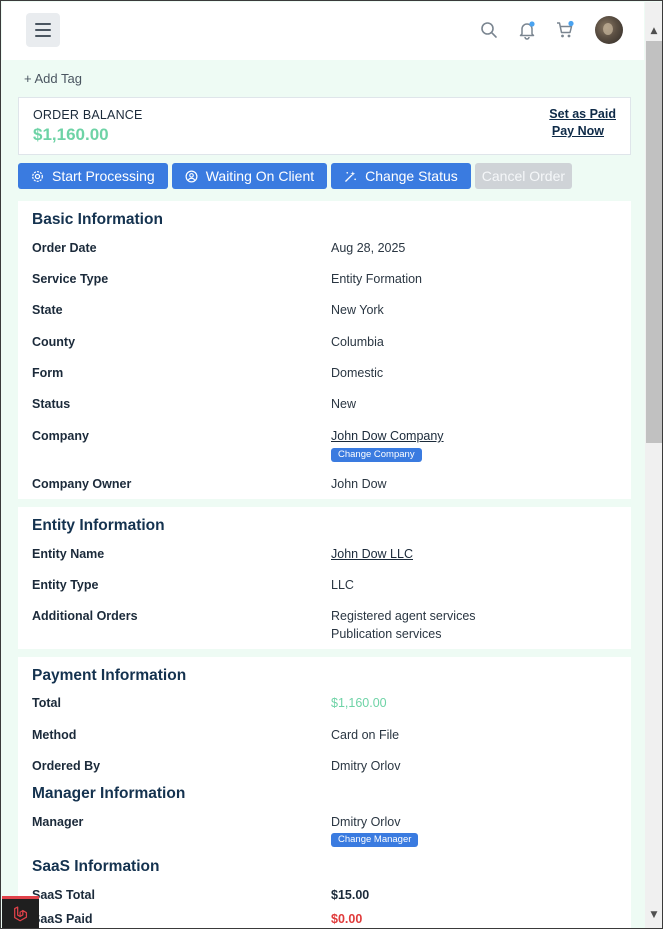 The image size is (663, 929). What do you see at coordinates (350, 895) in the screenshot?
I see `saas-total-value: $15.00` at bounding box center [350, 895].